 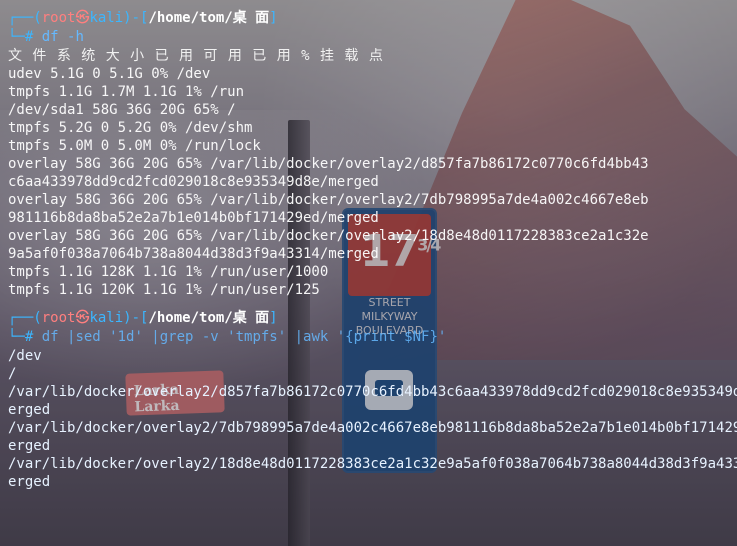 I want to click on prompt-line-top-2: ┌──(root㉿kali)-[/home/tom/桌 面], so click(x=372, y=318).